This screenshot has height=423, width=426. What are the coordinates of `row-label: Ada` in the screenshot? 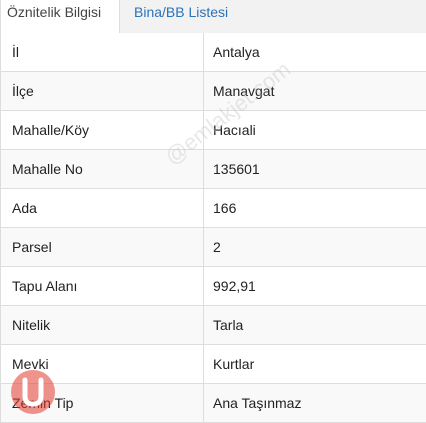 It's located at (24, 208).